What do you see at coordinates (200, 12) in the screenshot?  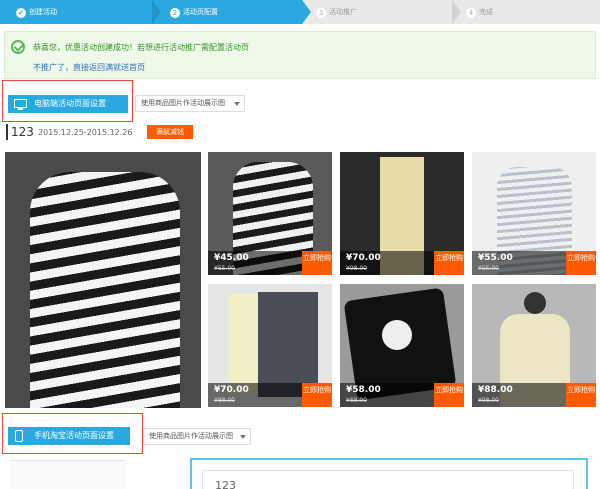 I see `step-label: 活动页配置` at bounding box center [200, 12].